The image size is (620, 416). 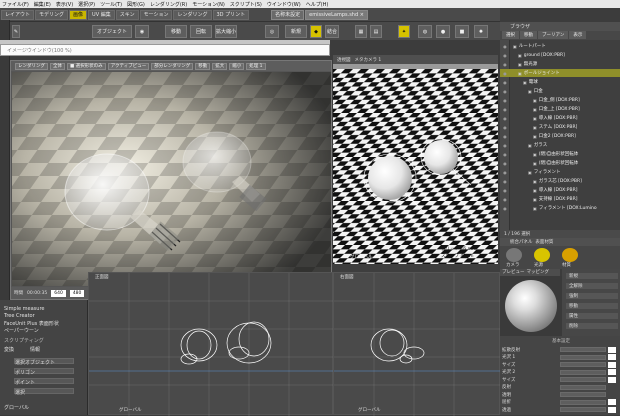 I want to click on tree-row: ● ▣ フィラメント [DOX:Lumino, so click(x=560, y=208).